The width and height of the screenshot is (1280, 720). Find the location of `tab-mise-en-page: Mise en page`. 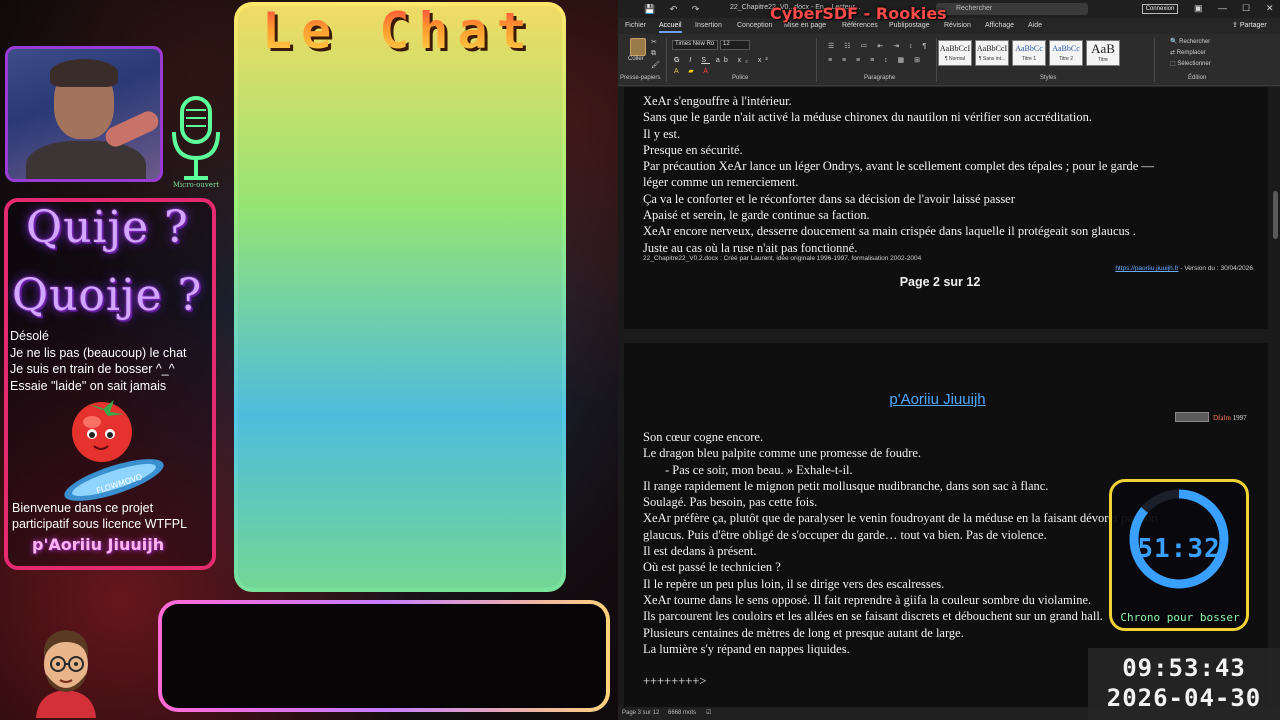

tab-mise-en-page: Mise en page is located at coordinates (805, 25).